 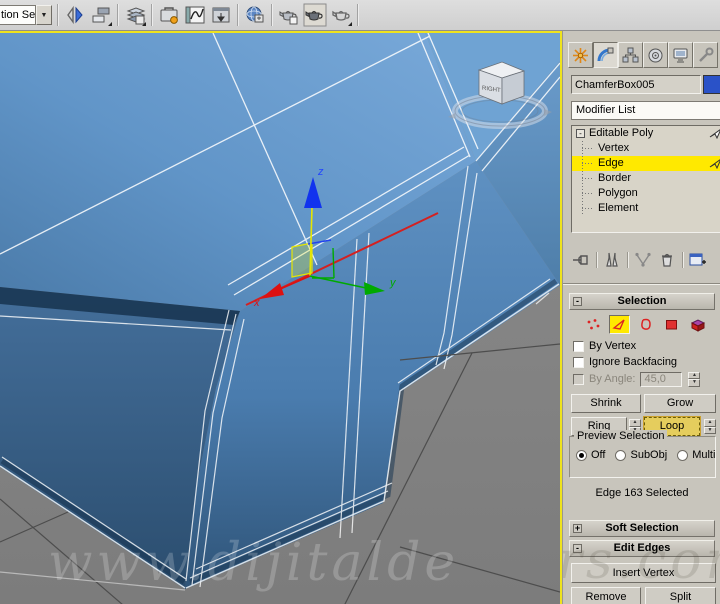 What do you see at coordinates (169, 15) in the screenshot?
I see `graphite-modeling-icon` at bounding box center [169, 15].